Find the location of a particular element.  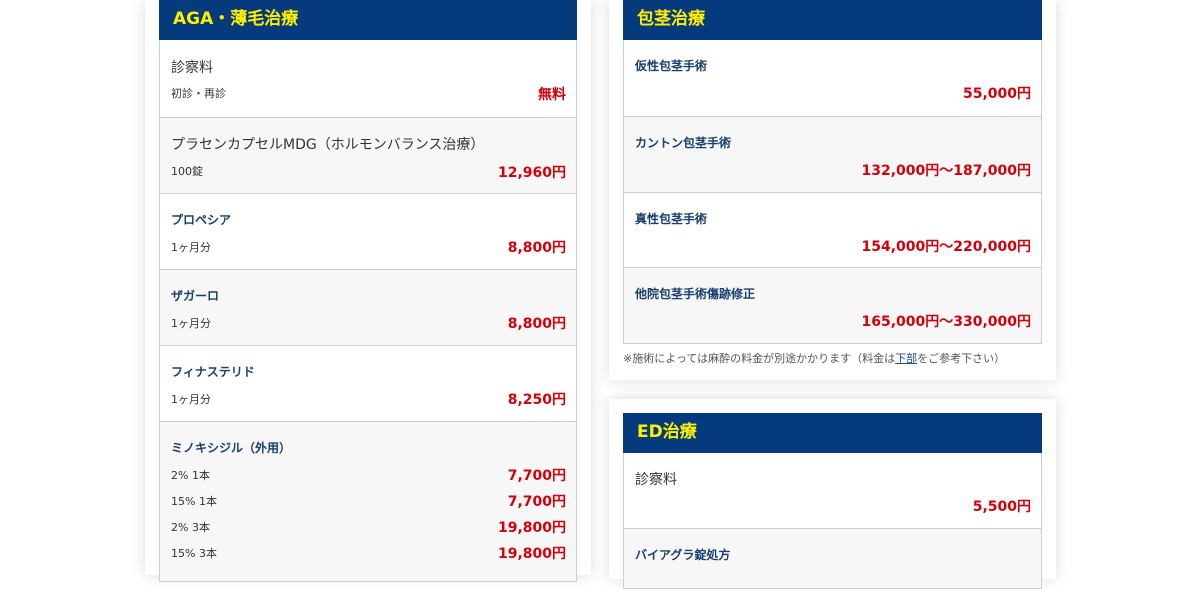

ed-consult-row: 診察料 5,500円 is located at coordinates (832, 490).